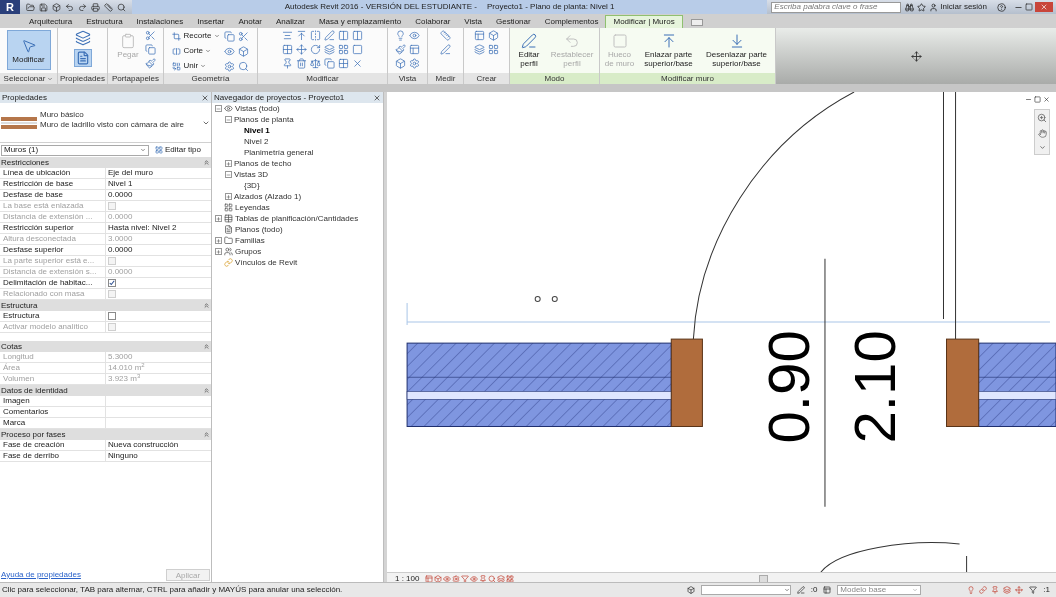 Image resolution: width=1056 pixels, height=597 pixels. I want to click on ribbon-options-icon, so click(696, 22).